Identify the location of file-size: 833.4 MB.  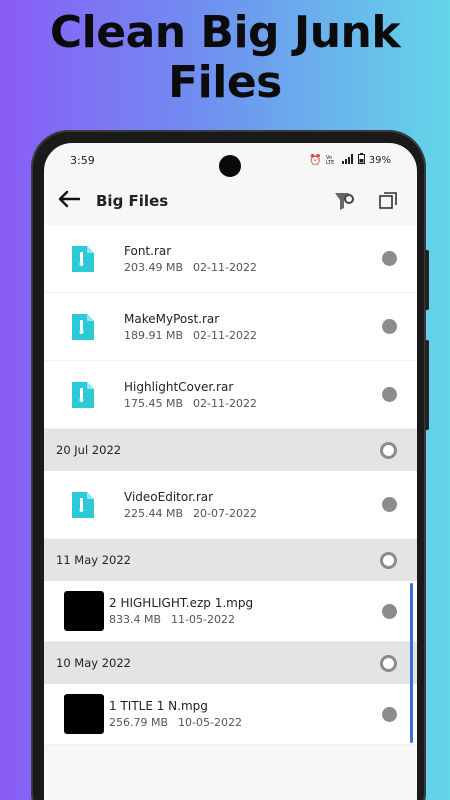
(135, 619).